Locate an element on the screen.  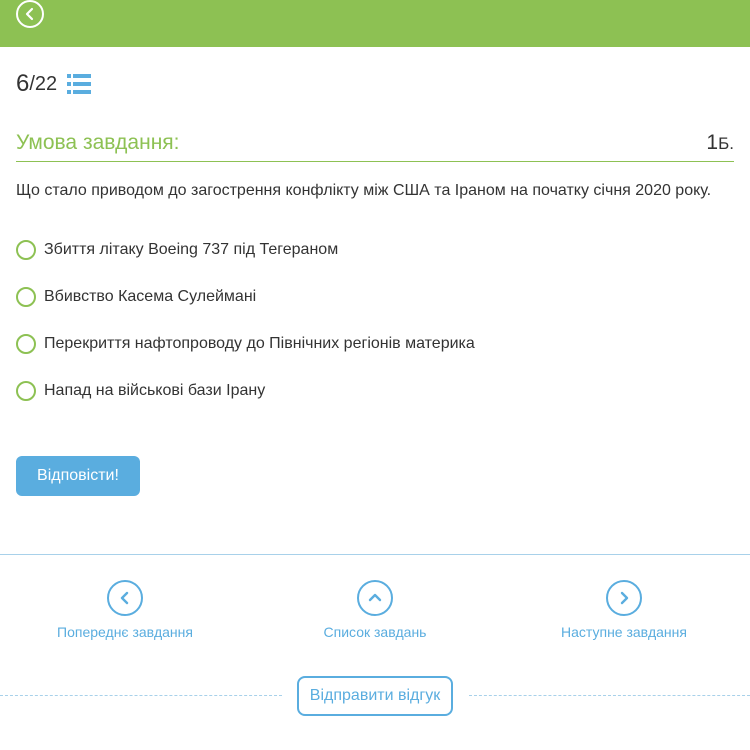
divider is located at coordinates (375, 554).